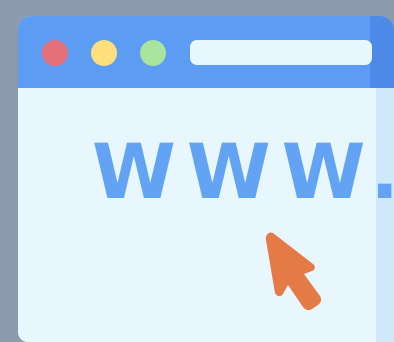  Describe the element at coordinates (382, 52) in the screenshot. I see `title-bar-shadow-edge` at that location.